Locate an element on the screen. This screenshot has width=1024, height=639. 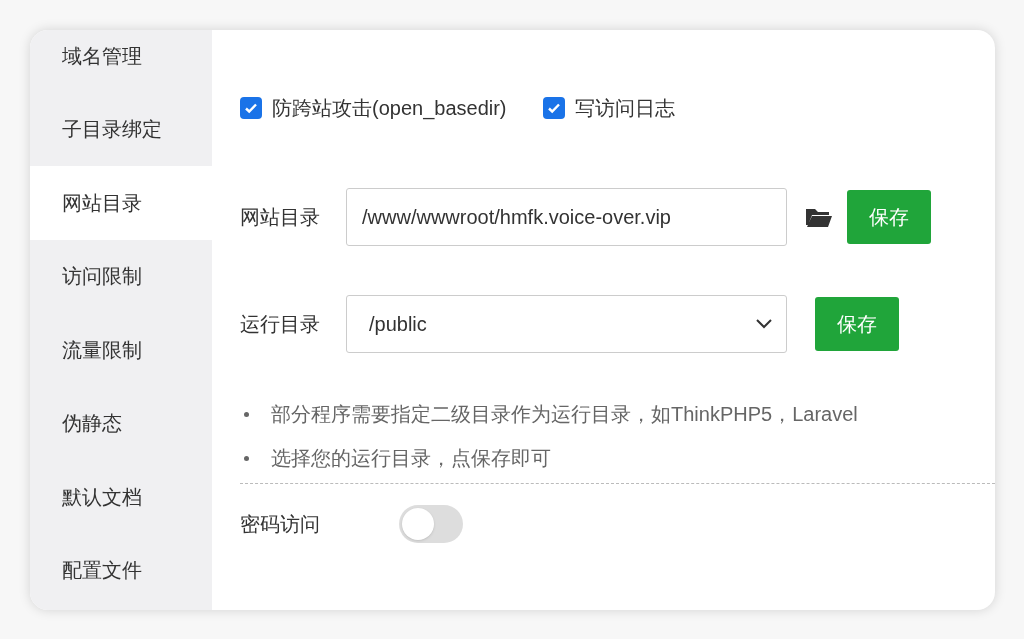
sidebar-item: 配置文件 is located at coordinates (121, 570).